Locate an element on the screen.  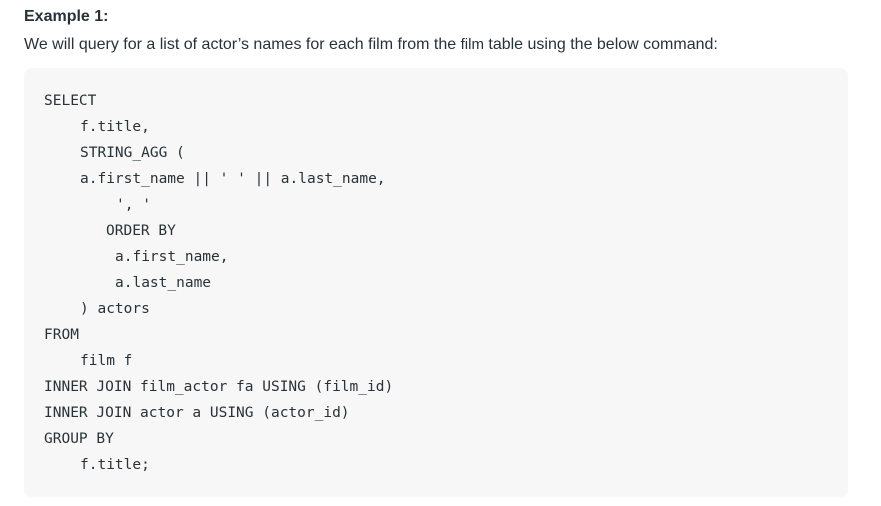
example-heading: Example 1: is located at coordinates (66, 16).